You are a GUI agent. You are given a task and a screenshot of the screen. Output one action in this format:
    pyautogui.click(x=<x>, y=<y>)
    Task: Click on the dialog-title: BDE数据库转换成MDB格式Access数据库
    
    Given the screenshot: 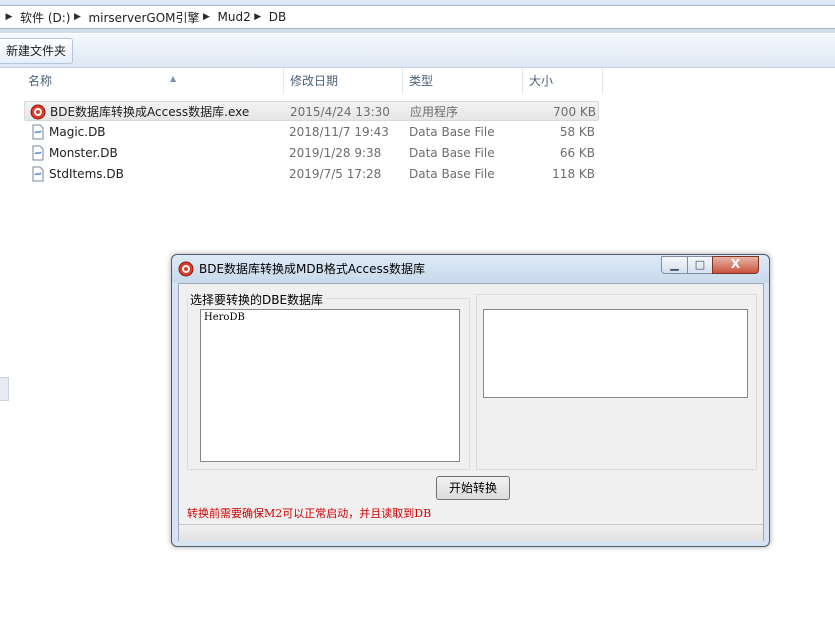 What is the action you would take?
    pyautogui.click(x=312, y=269)
    